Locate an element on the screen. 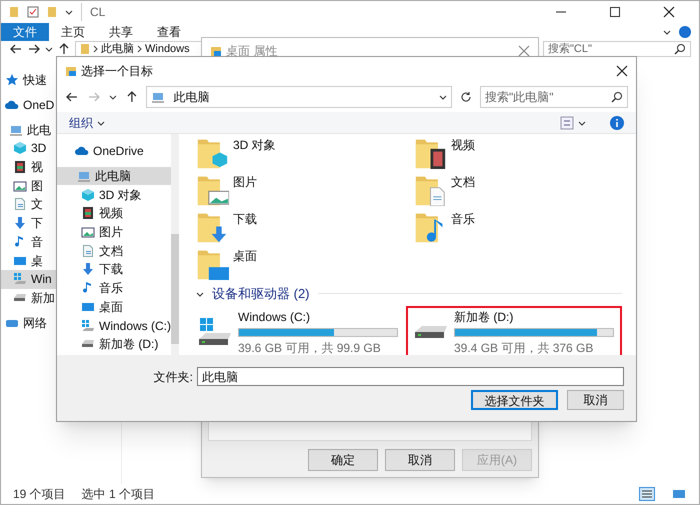 Image resolution: width=700 pixels, height=505 pixels. window-title: CL is located at coordinates (93, 12).